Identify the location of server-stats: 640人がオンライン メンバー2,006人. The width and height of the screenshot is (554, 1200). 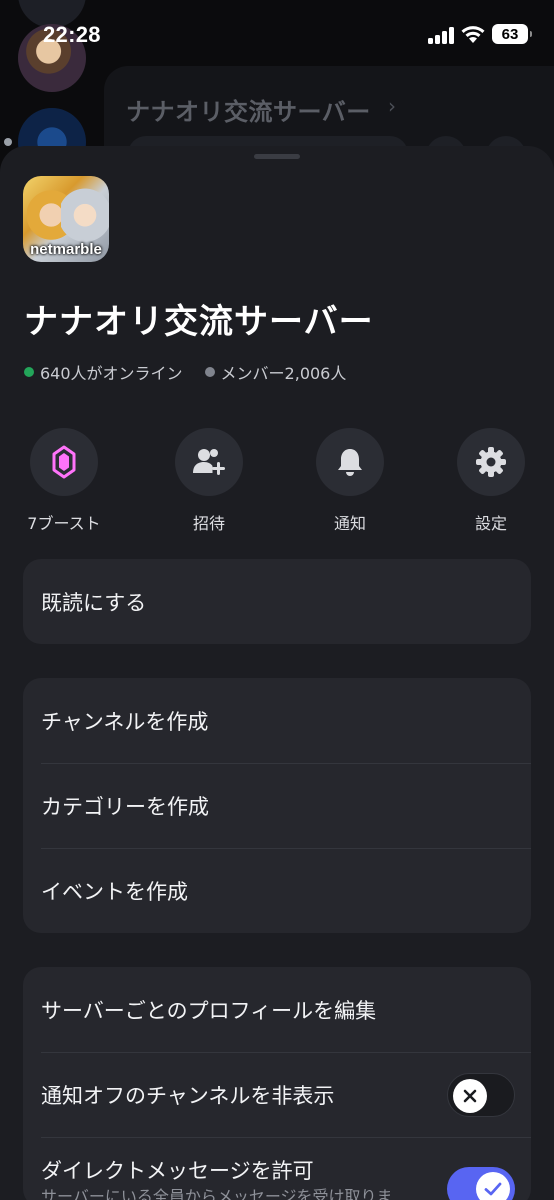
(196, 372).